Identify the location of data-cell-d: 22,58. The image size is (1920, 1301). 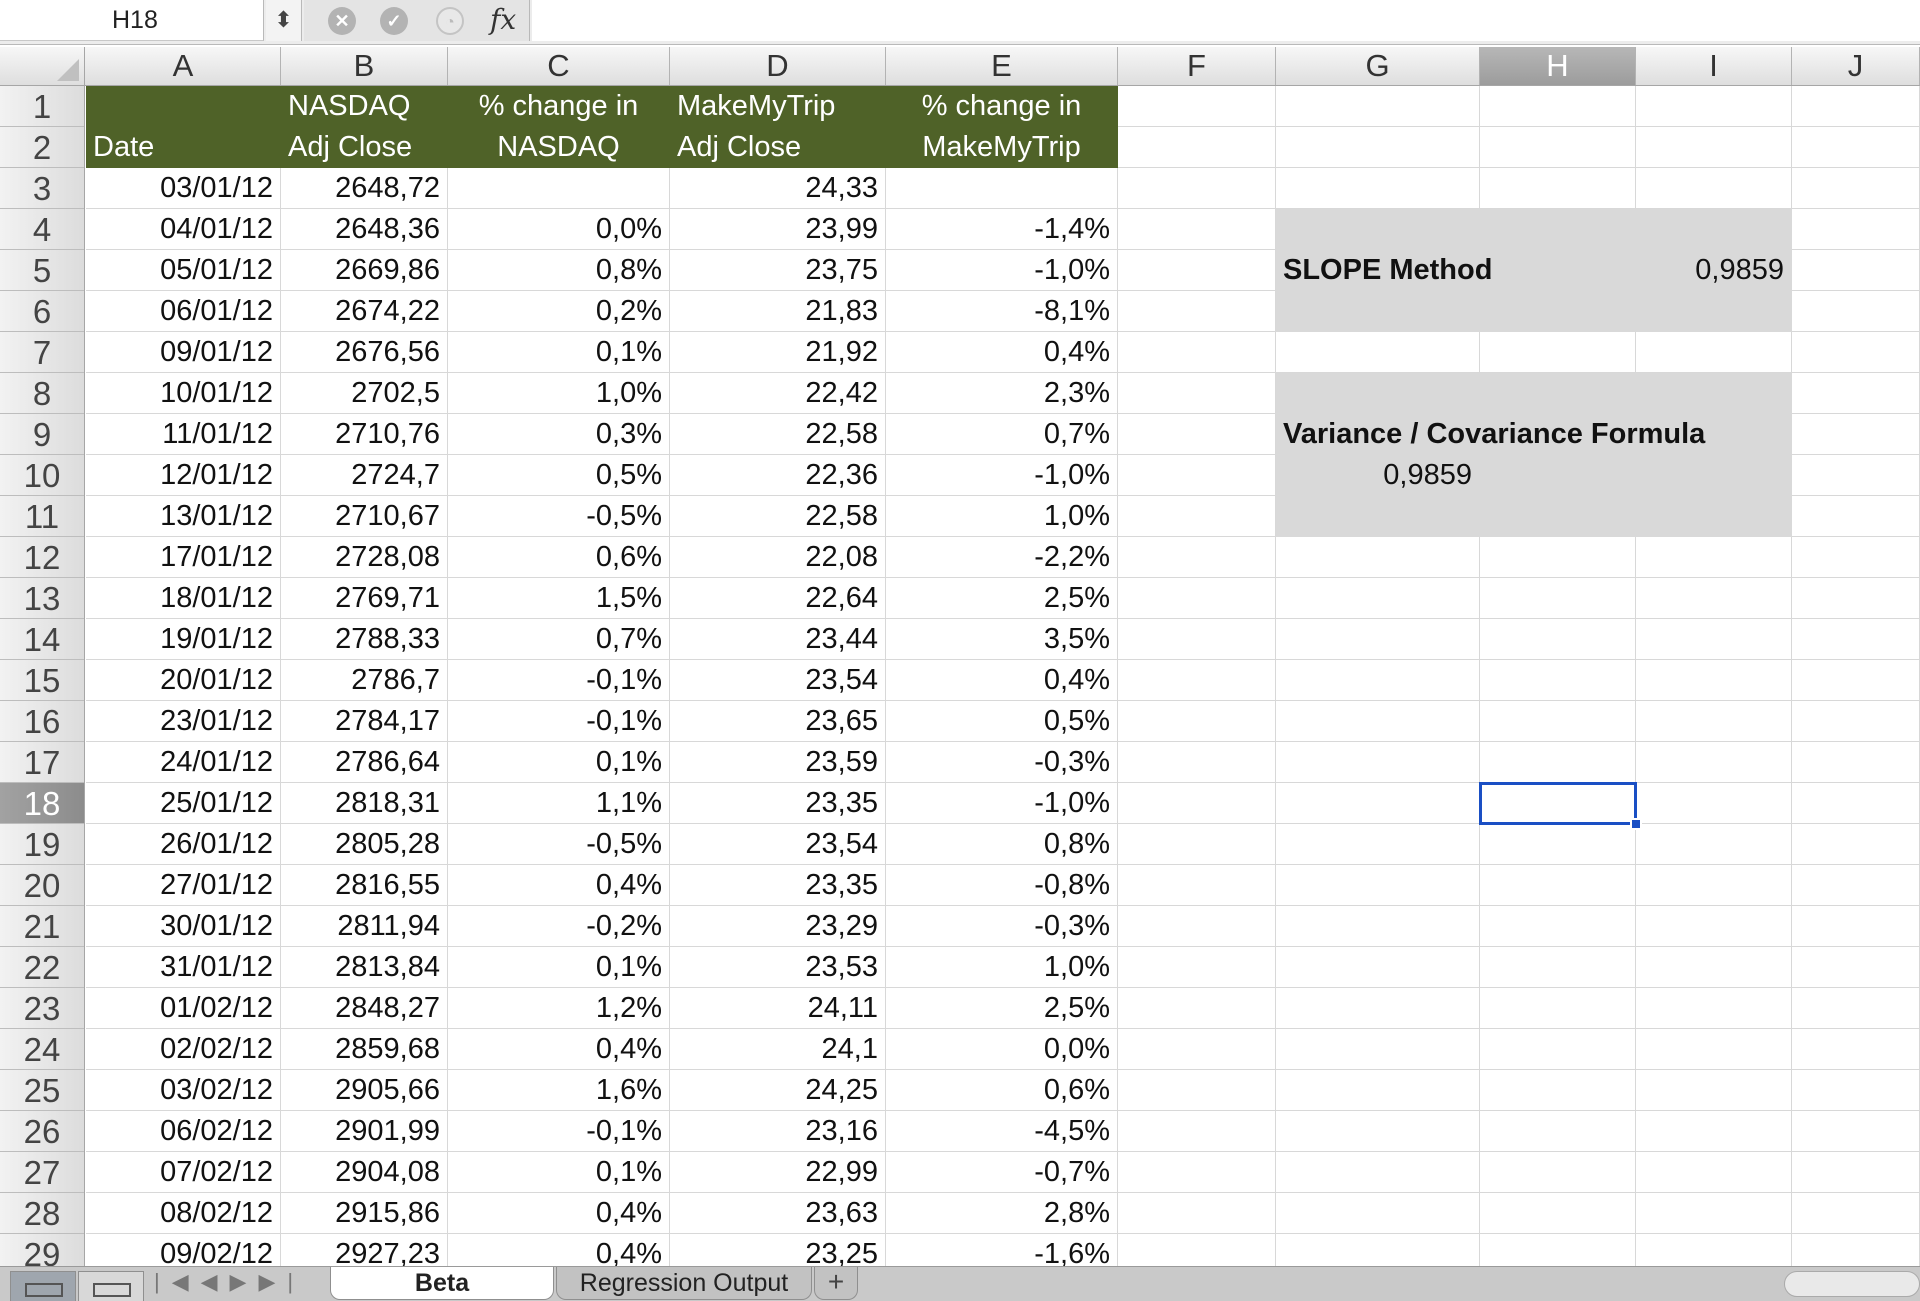
(778, 434).